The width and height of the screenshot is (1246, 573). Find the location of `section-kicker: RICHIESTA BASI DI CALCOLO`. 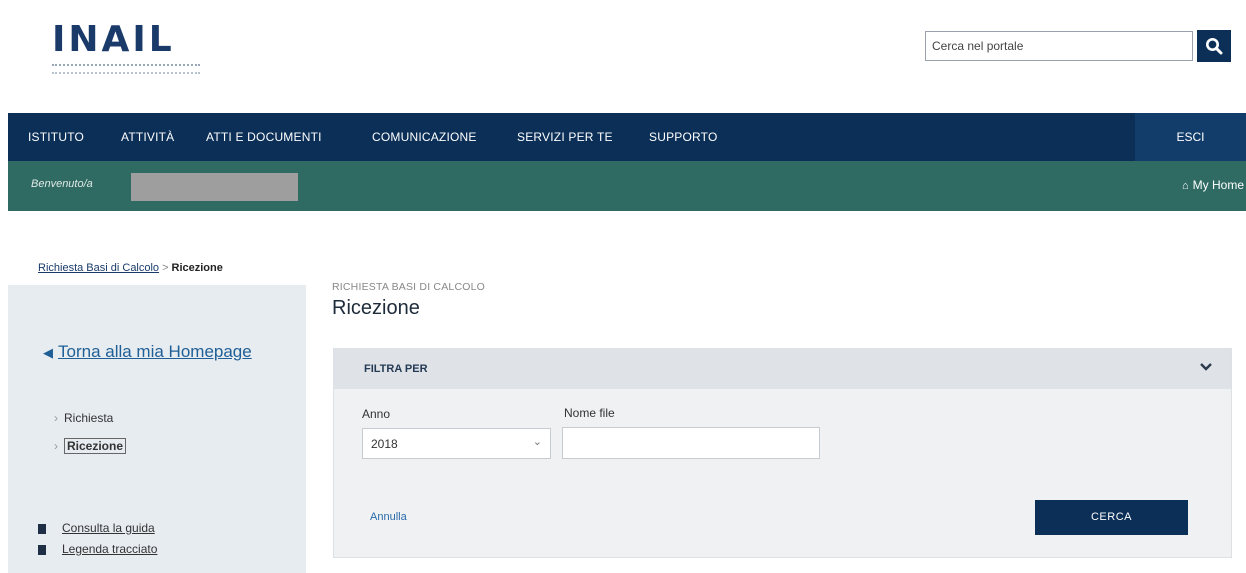

section-kicker: RICHIESTA BASI DI CALCOLO is located at coordinates (409, 287).